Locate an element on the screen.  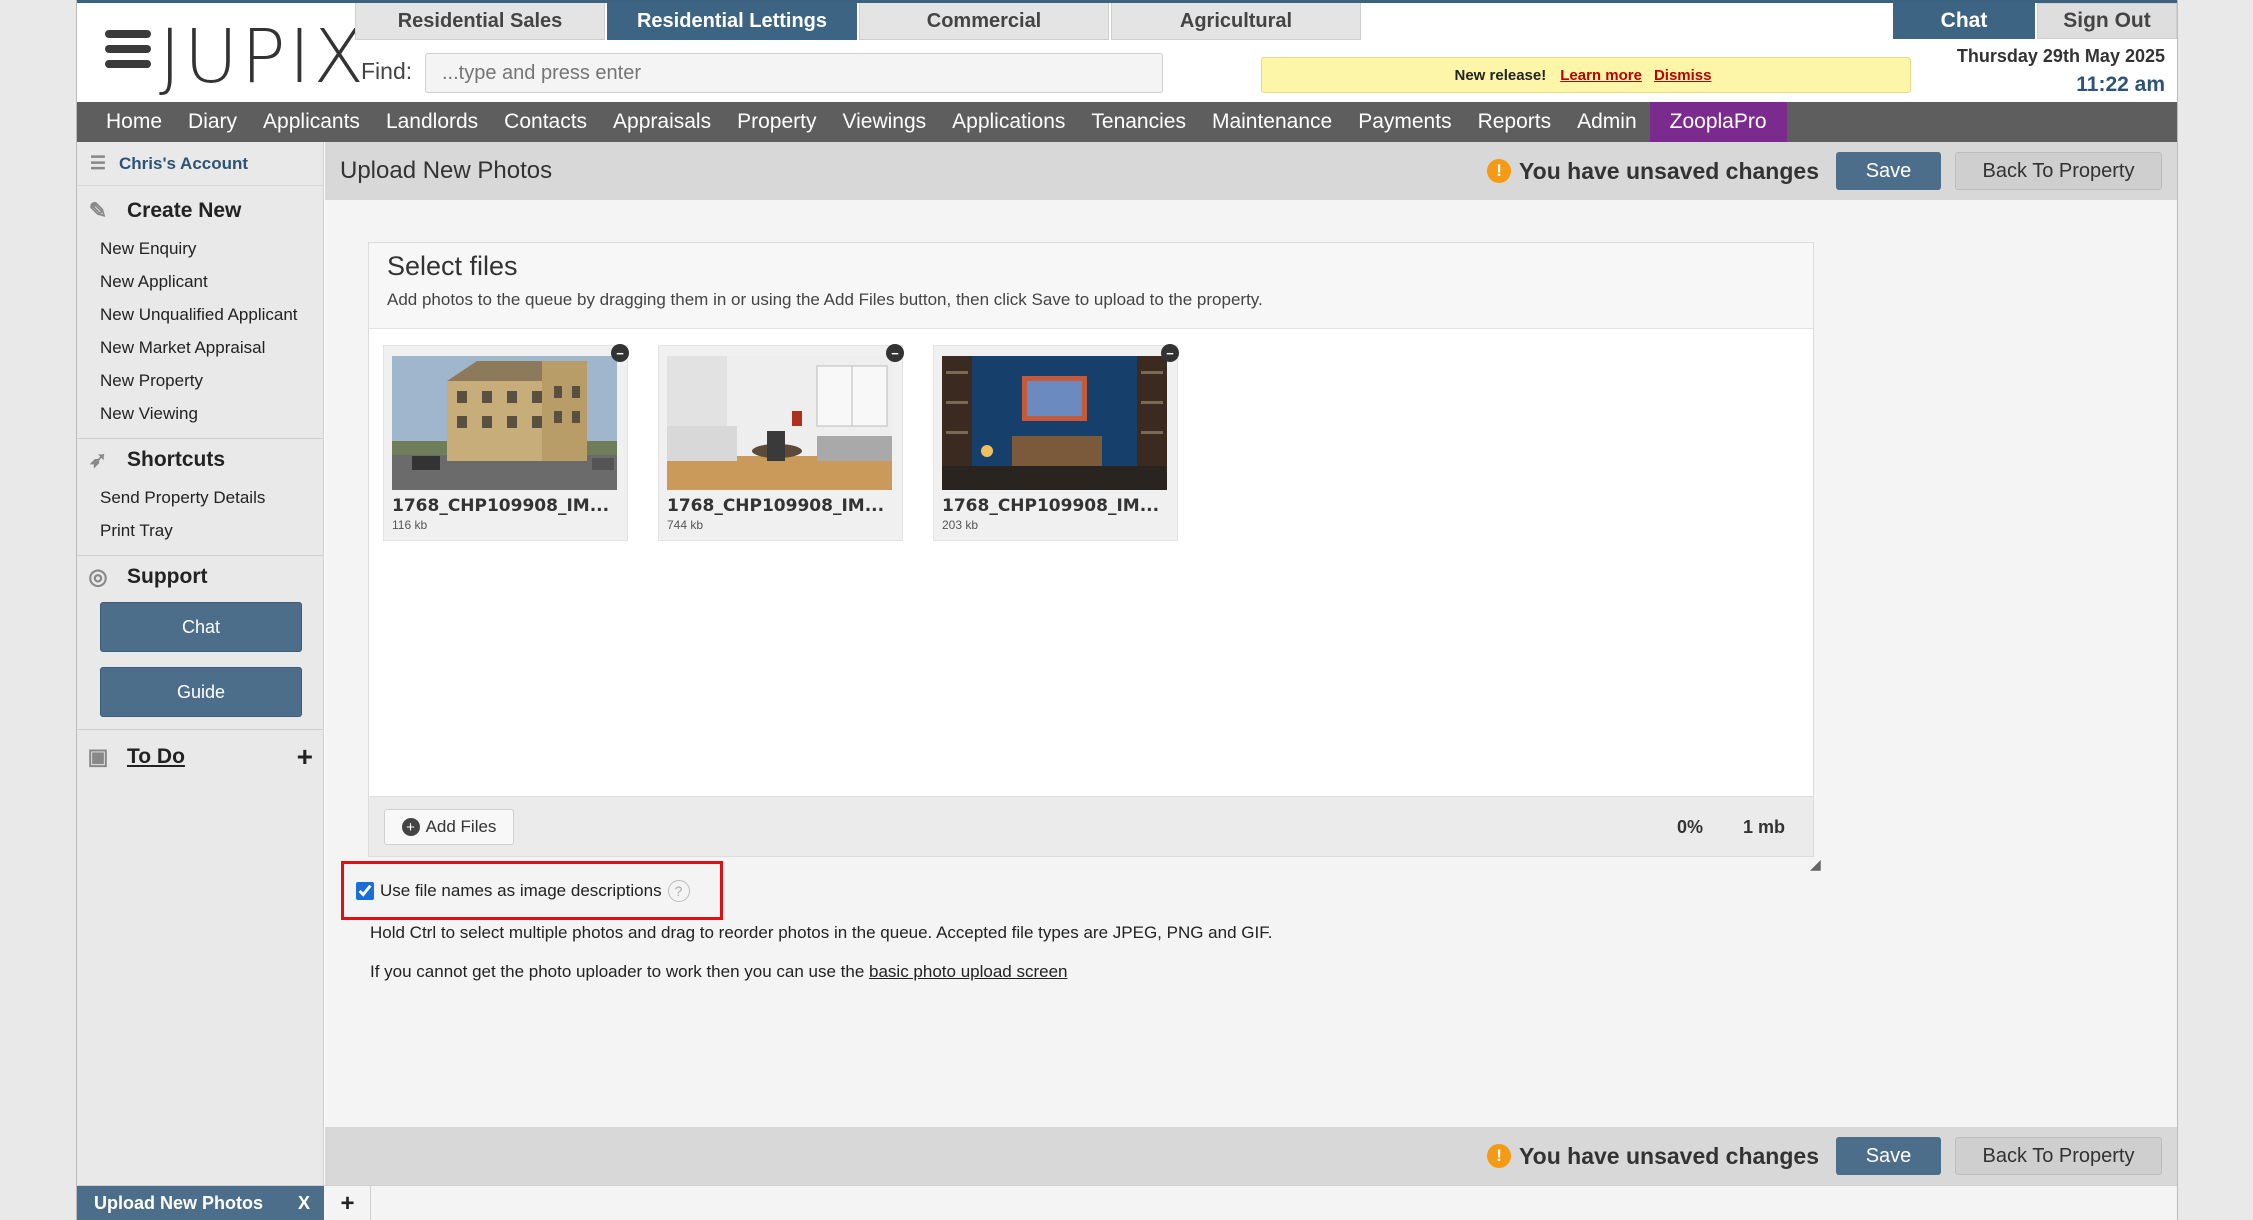
sign-out-button: Sign Out is located at coordinates (2107, 21).